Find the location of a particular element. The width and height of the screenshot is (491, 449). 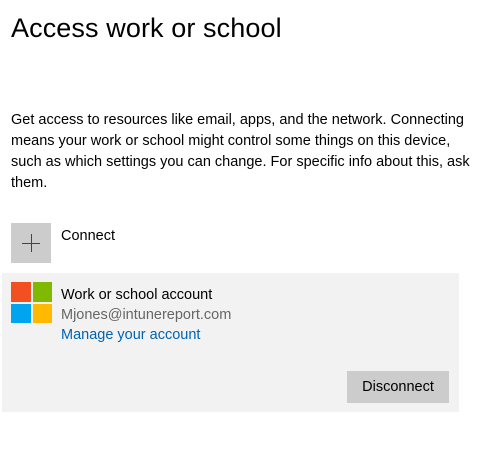

page-title: Access work or school is located at coordinates (146, 28).